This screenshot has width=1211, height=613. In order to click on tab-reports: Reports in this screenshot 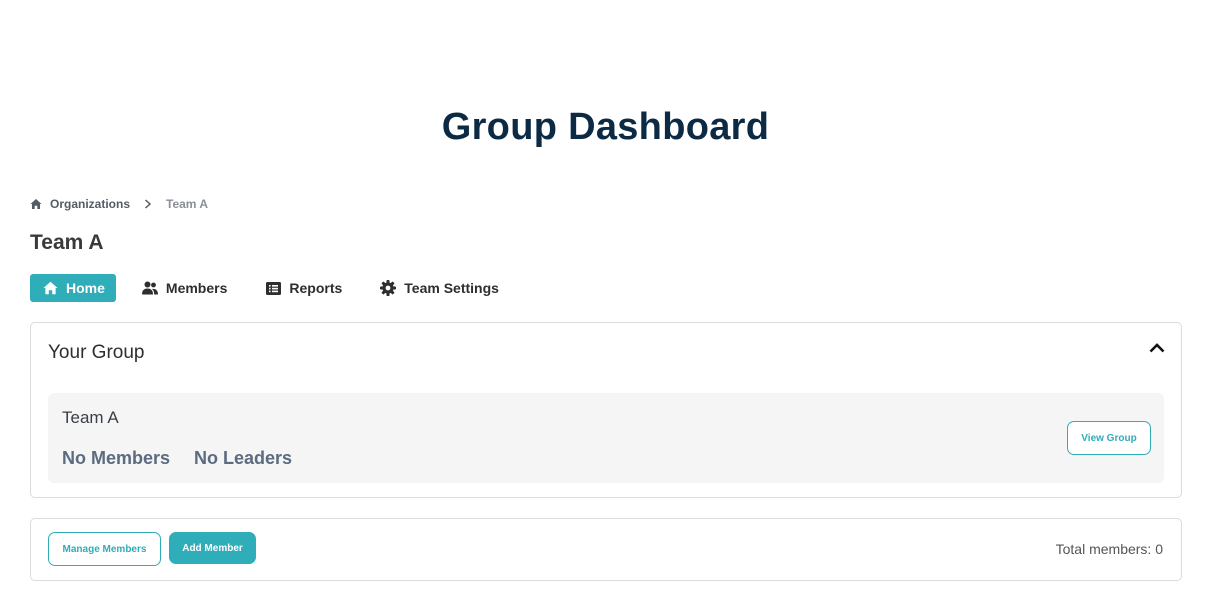, I will do `click(303, 288)`.